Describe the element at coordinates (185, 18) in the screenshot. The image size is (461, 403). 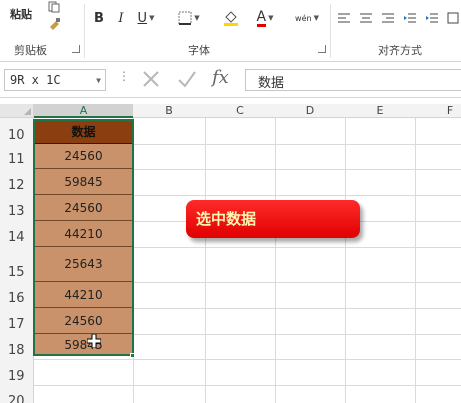
I see `border-icon` at that location.